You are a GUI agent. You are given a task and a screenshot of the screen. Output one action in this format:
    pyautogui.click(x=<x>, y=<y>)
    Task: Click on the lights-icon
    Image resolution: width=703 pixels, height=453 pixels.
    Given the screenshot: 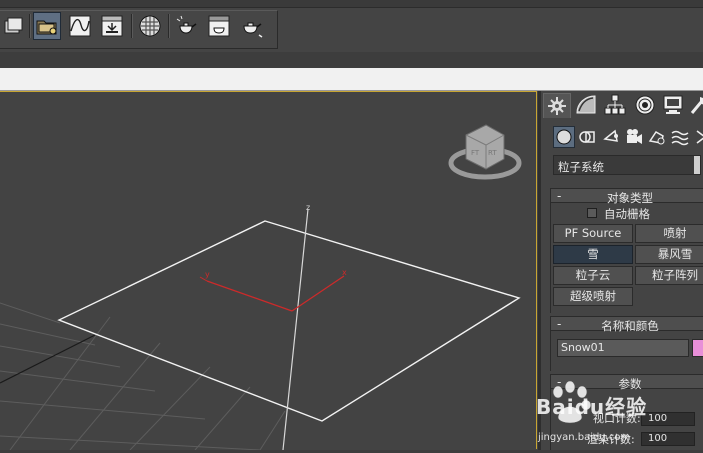 What is the action you would take?
    pyautogui.click(x=611, y=137)
    